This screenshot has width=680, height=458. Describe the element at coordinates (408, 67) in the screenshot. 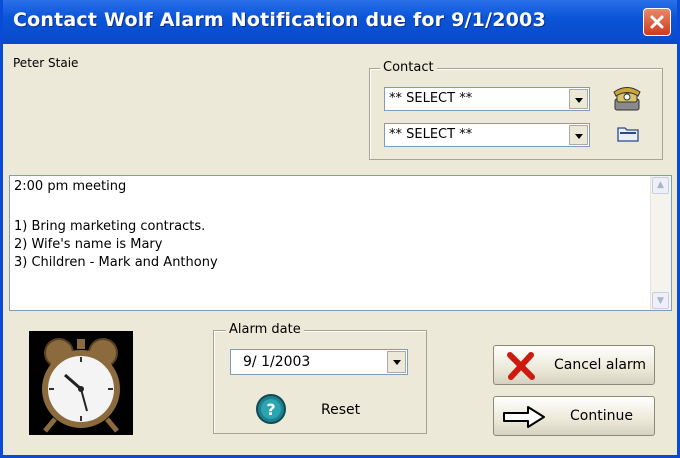

I see `contact-group-legend: Contact` at that location.